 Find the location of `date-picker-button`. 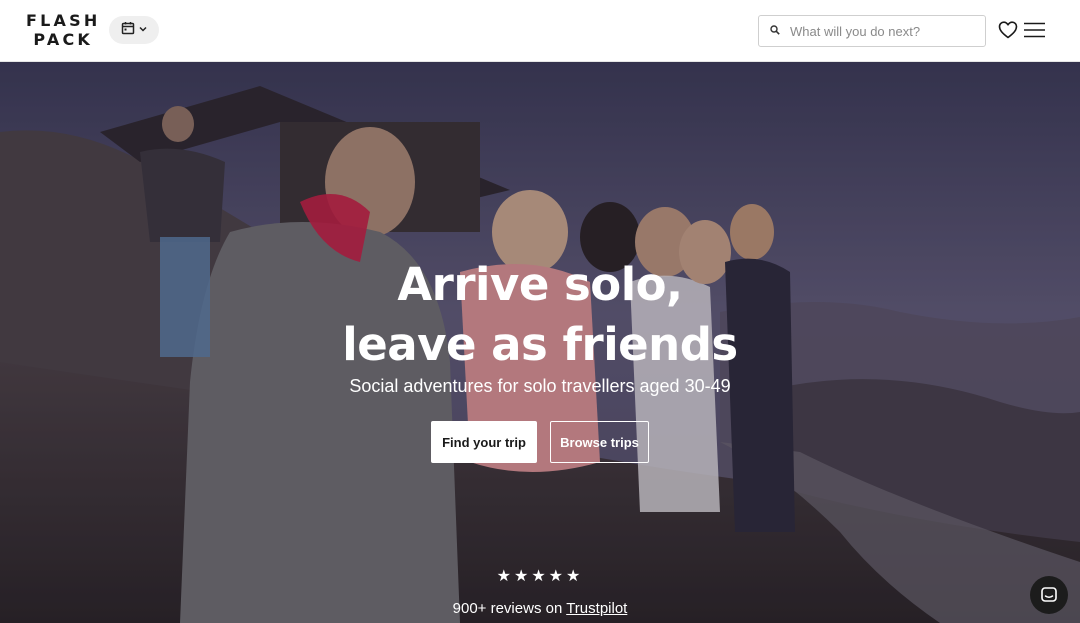

date-picker-button is located at coordinates (134, 30).